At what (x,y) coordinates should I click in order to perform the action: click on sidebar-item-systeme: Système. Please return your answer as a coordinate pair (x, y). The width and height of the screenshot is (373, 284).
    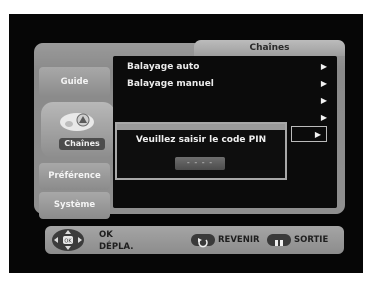
    Looking at the image, I should click on (74, 205).